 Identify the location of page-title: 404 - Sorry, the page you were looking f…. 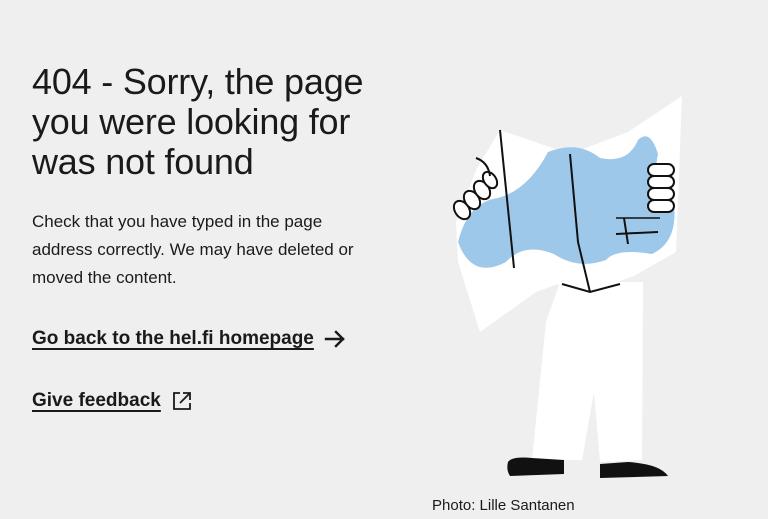
(198, 121).